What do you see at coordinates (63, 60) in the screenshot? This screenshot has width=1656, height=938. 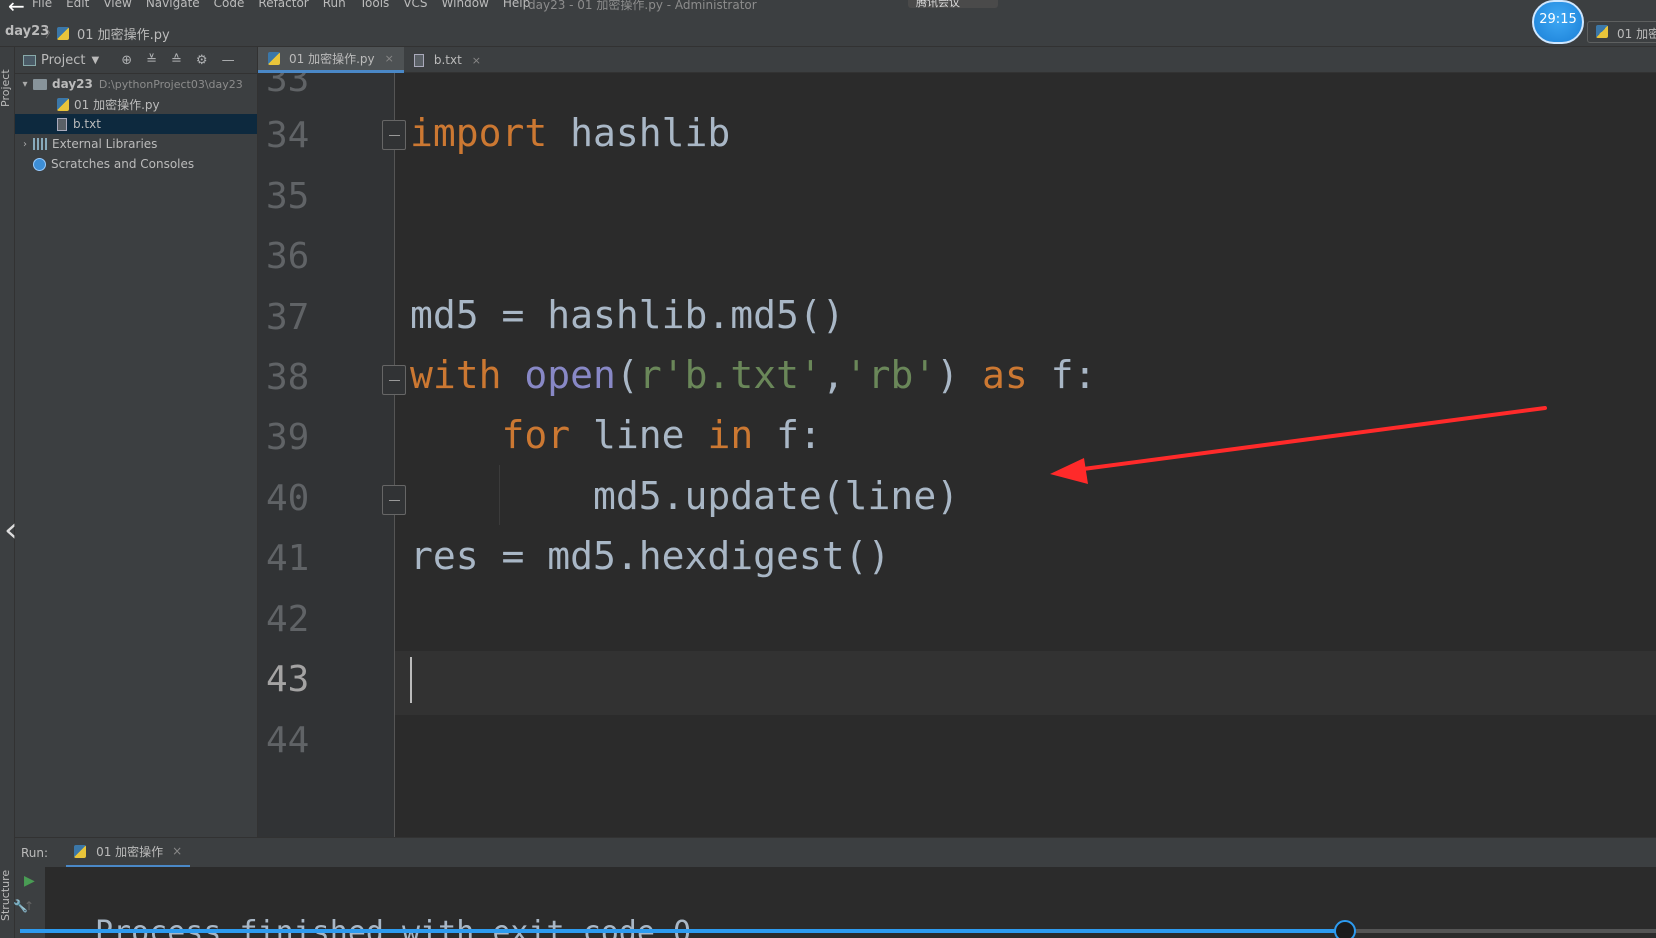 I see `project-view-selector: Project` at bounding box center [63, 60].